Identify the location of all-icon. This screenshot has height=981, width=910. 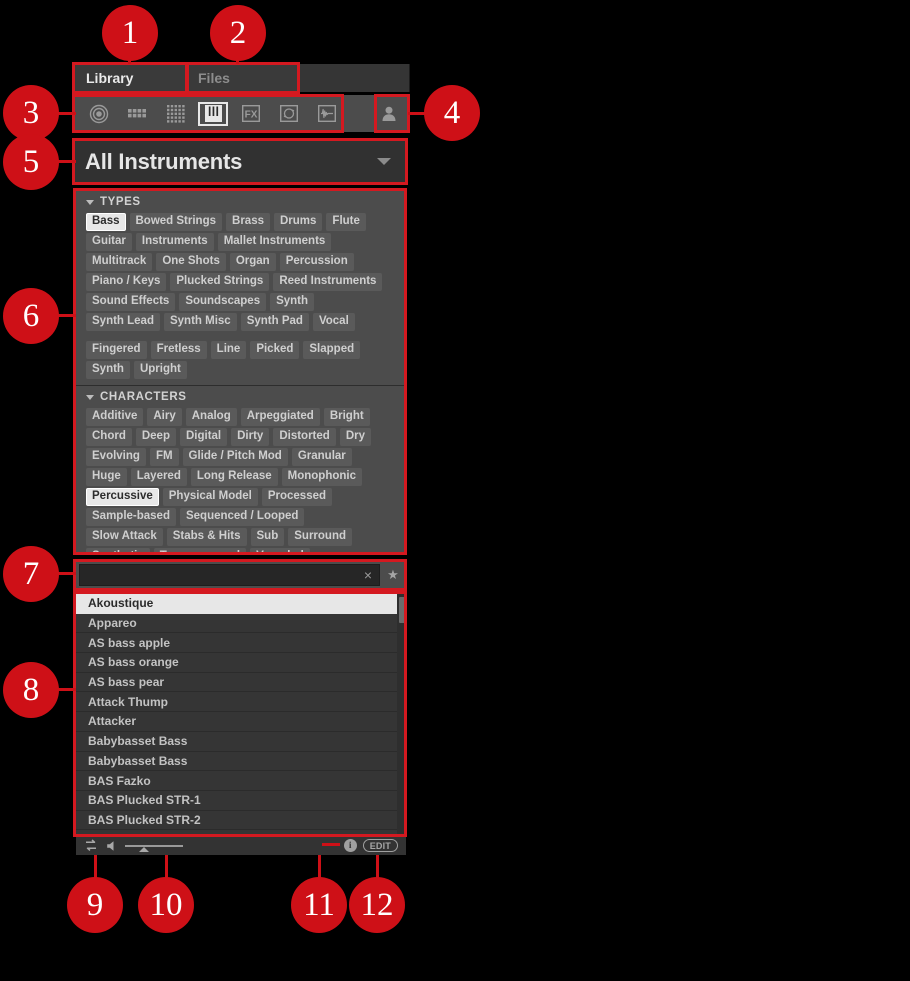
(99, 114).